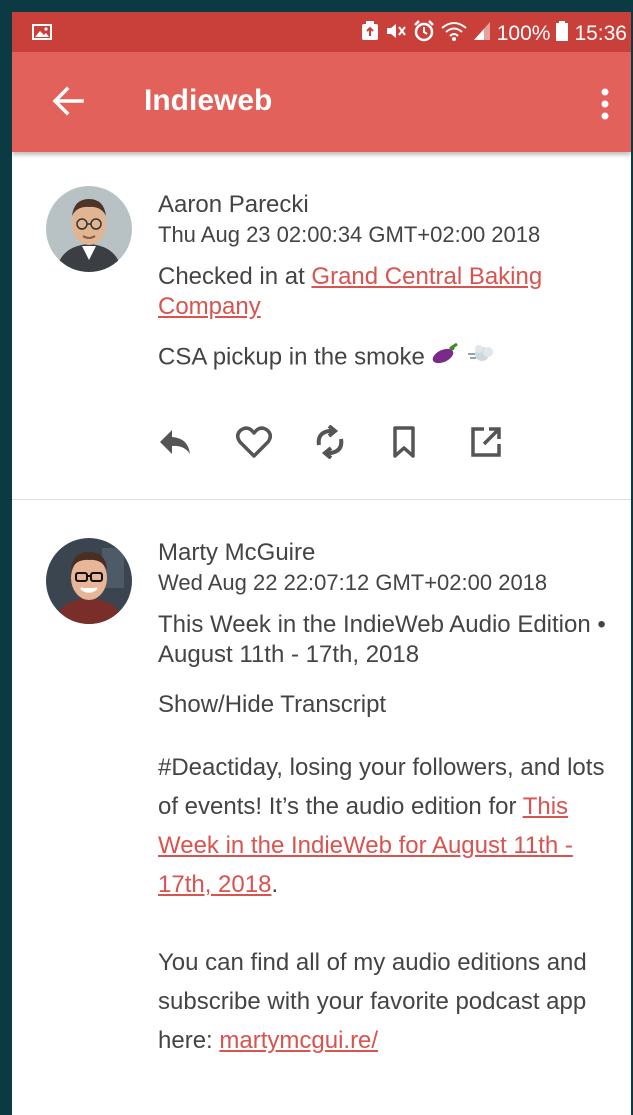  Describe the element at coordinates (321, 102) in the screenshot. I see `app-toolbar: Indieweb` at that location.